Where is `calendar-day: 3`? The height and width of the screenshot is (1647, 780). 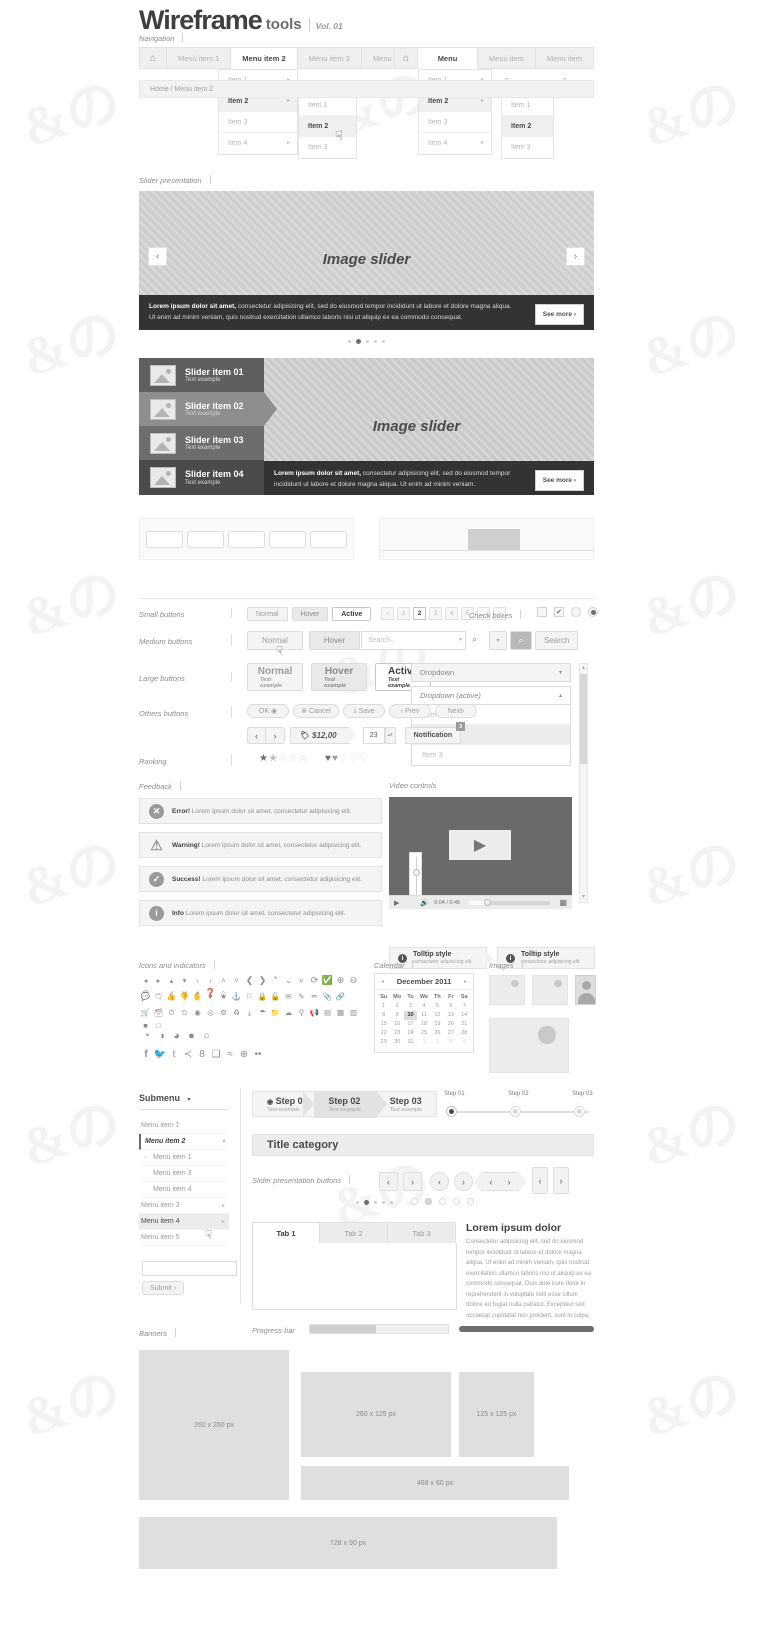
calendar-day: 3 is located at coordinates (410, 1006).